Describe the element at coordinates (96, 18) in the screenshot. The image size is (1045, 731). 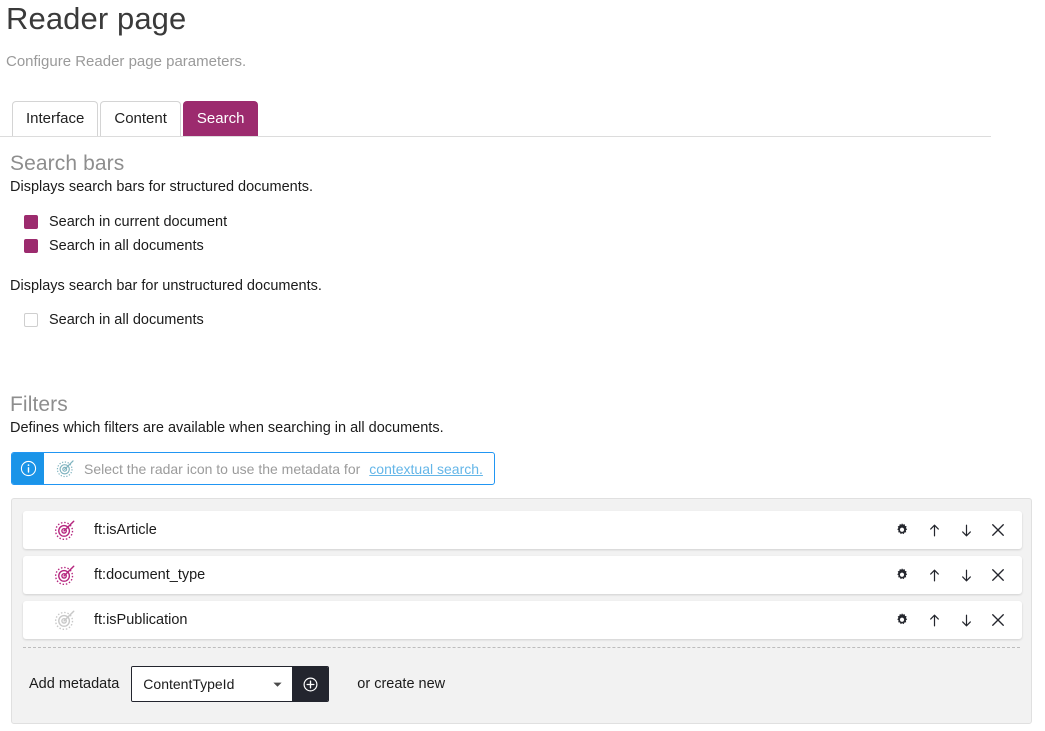
I see `page-title: Reader page` at that location.